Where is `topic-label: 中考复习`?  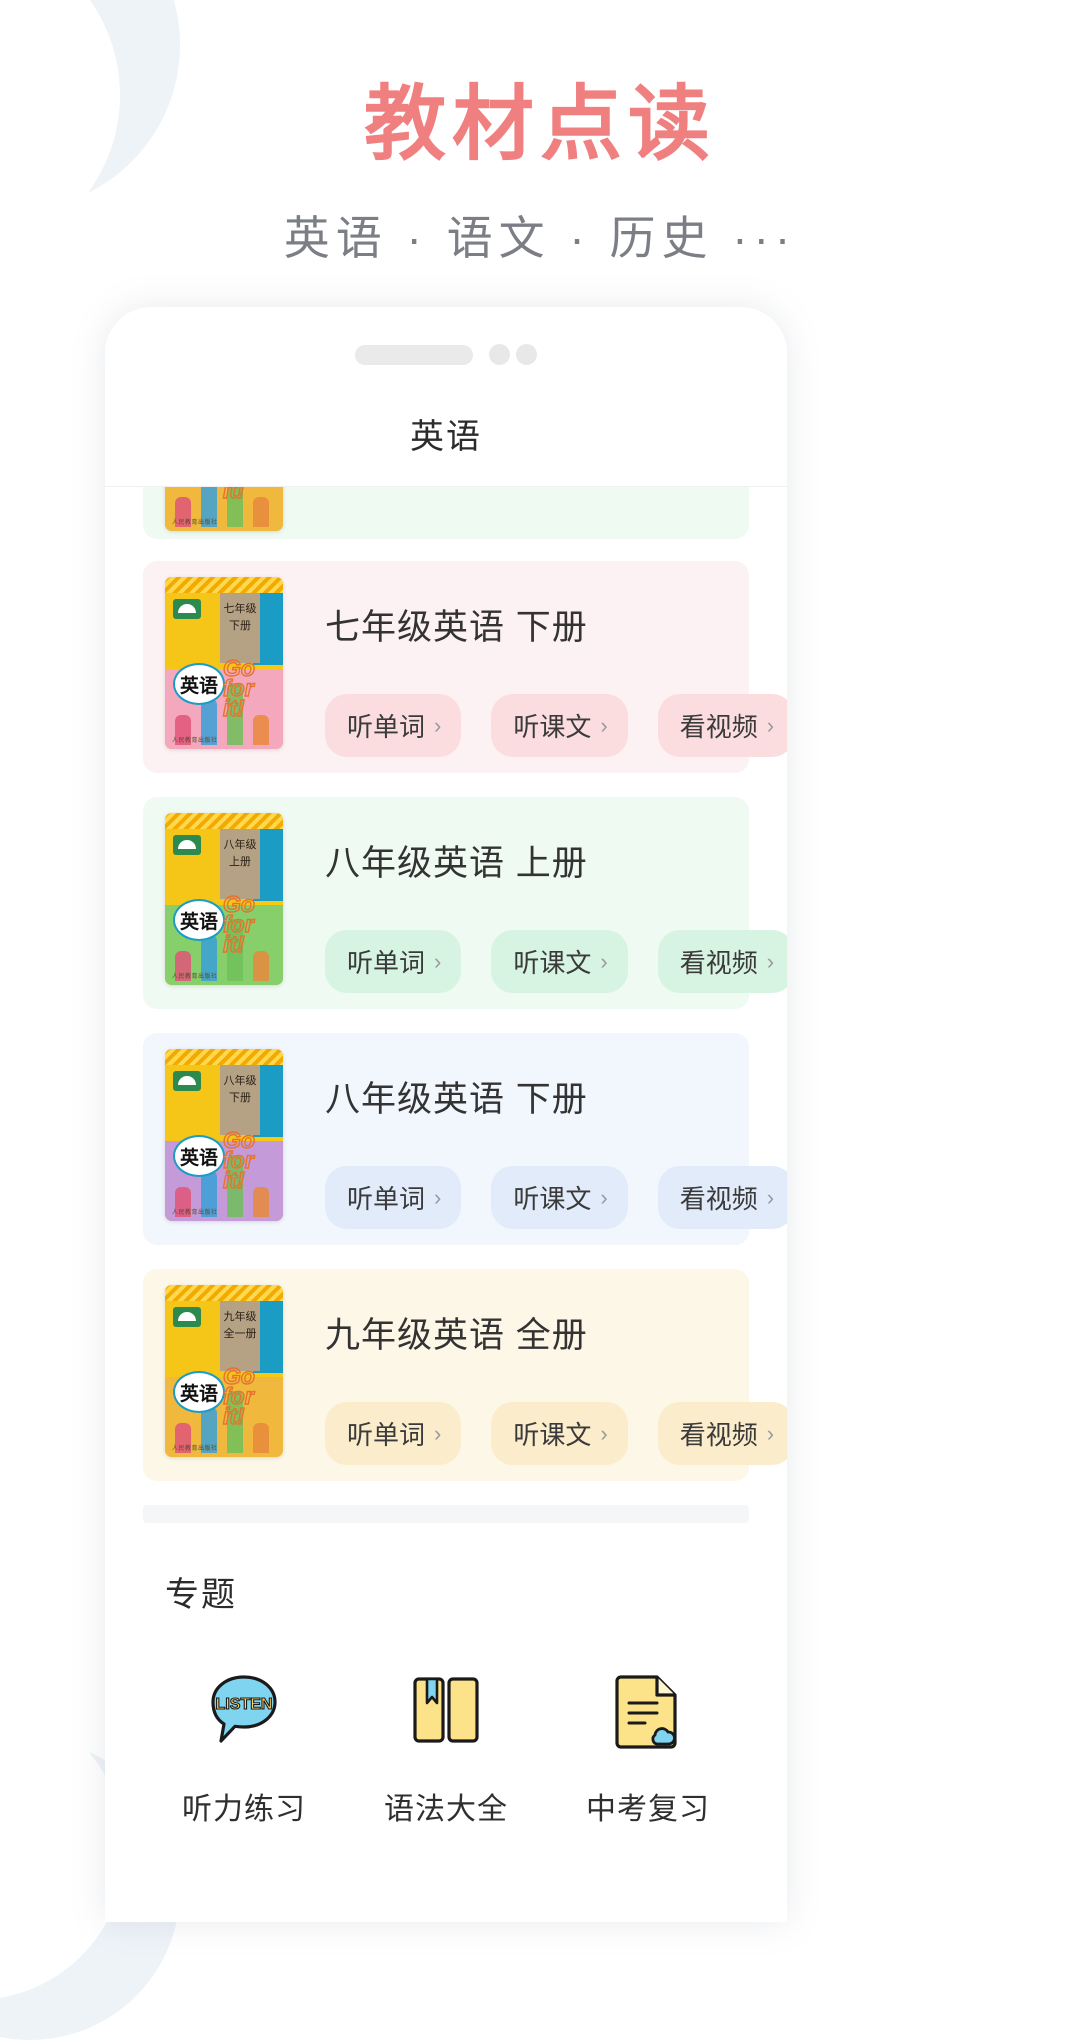
topic-label: 中考复习 is located at coordinates (648, 1809).